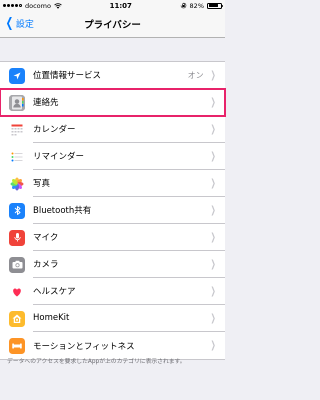 The image size is (320, 400). What do you see at coordinates (46, 265) in the screenshot?
I see `row-label: カメラ` at bounding box center [46, 265].